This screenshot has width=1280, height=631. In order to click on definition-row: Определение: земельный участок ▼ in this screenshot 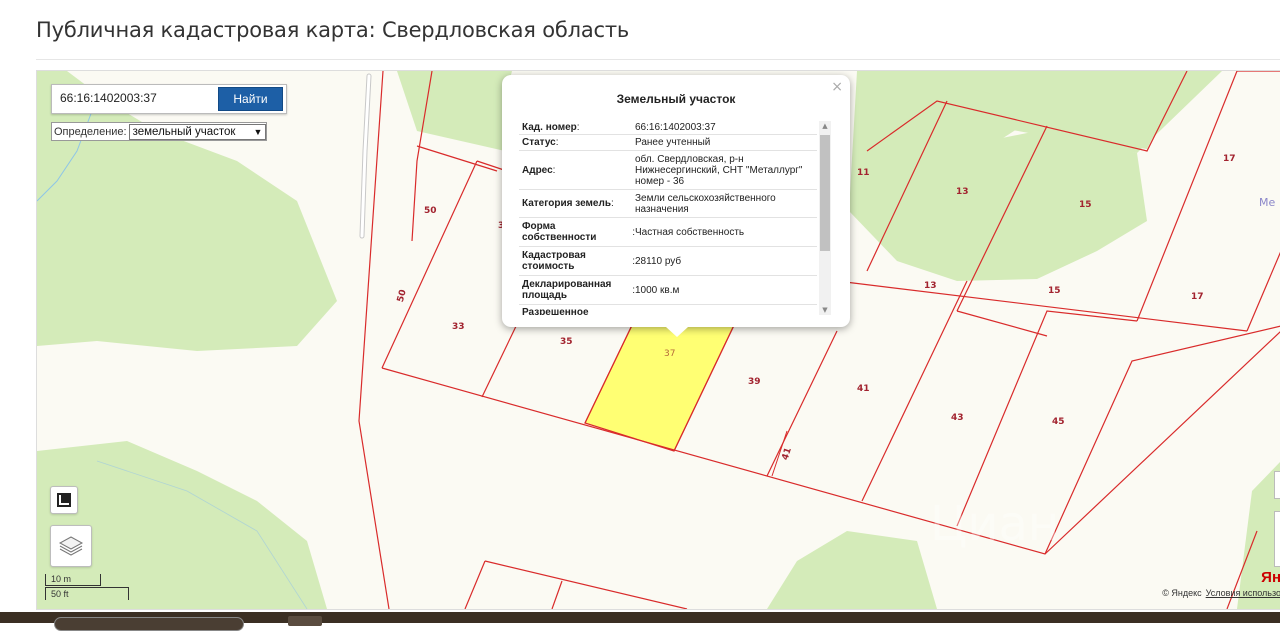, I will do `click(159, 131)`.